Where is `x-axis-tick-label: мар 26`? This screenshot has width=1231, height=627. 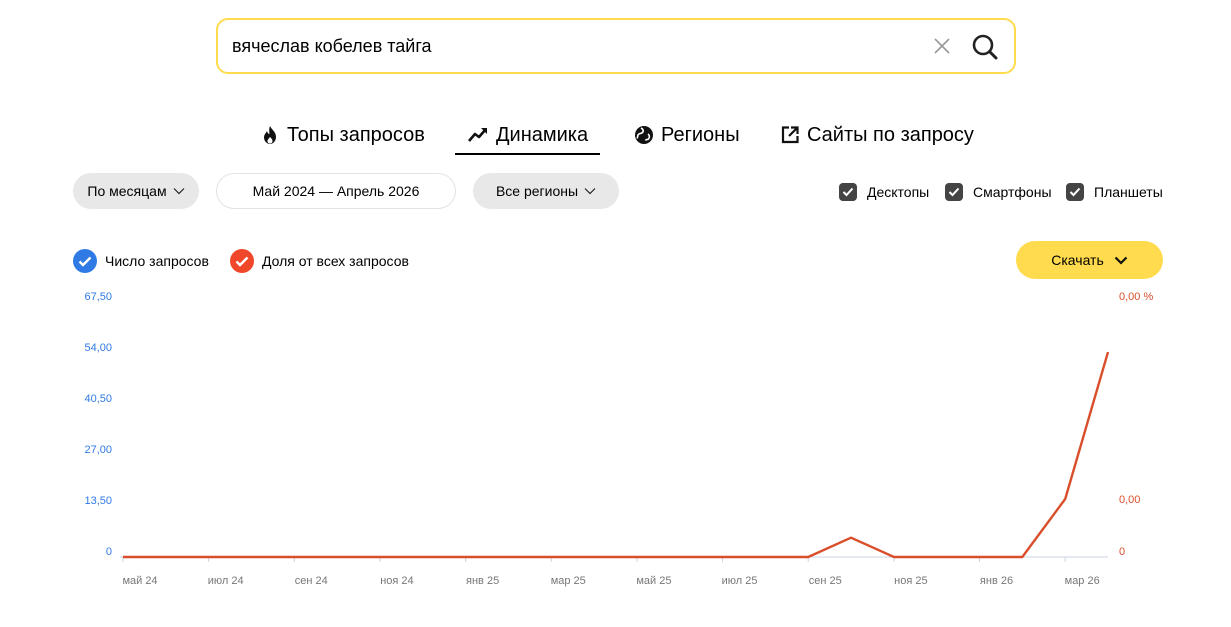
x-axis-tick-label: мар 26 is located at coordinates (1082, 581).